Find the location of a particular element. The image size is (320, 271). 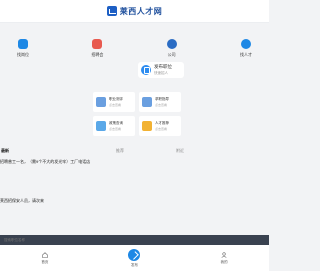

bottom-nav: 首页 发布 我的 is located at coordinates (134, 258).